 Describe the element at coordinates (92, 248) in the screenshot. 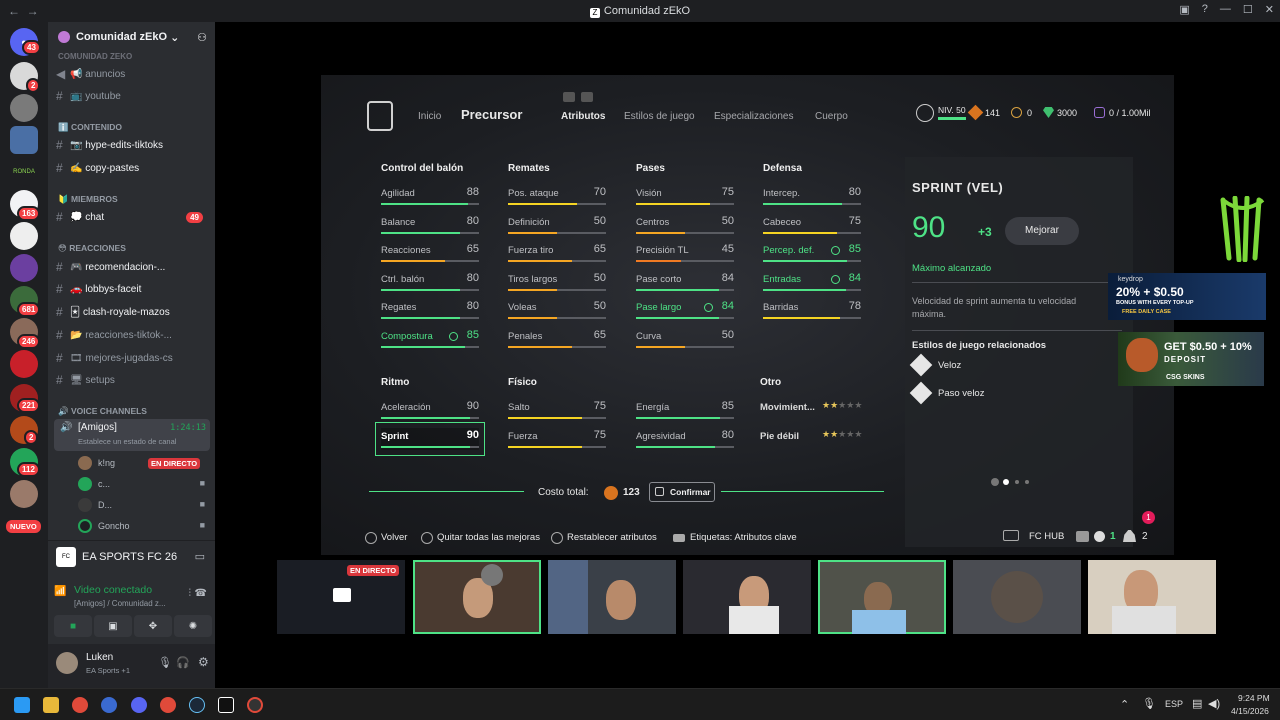

I see `category-reacciones: 😳 REACCIONES` at that location.